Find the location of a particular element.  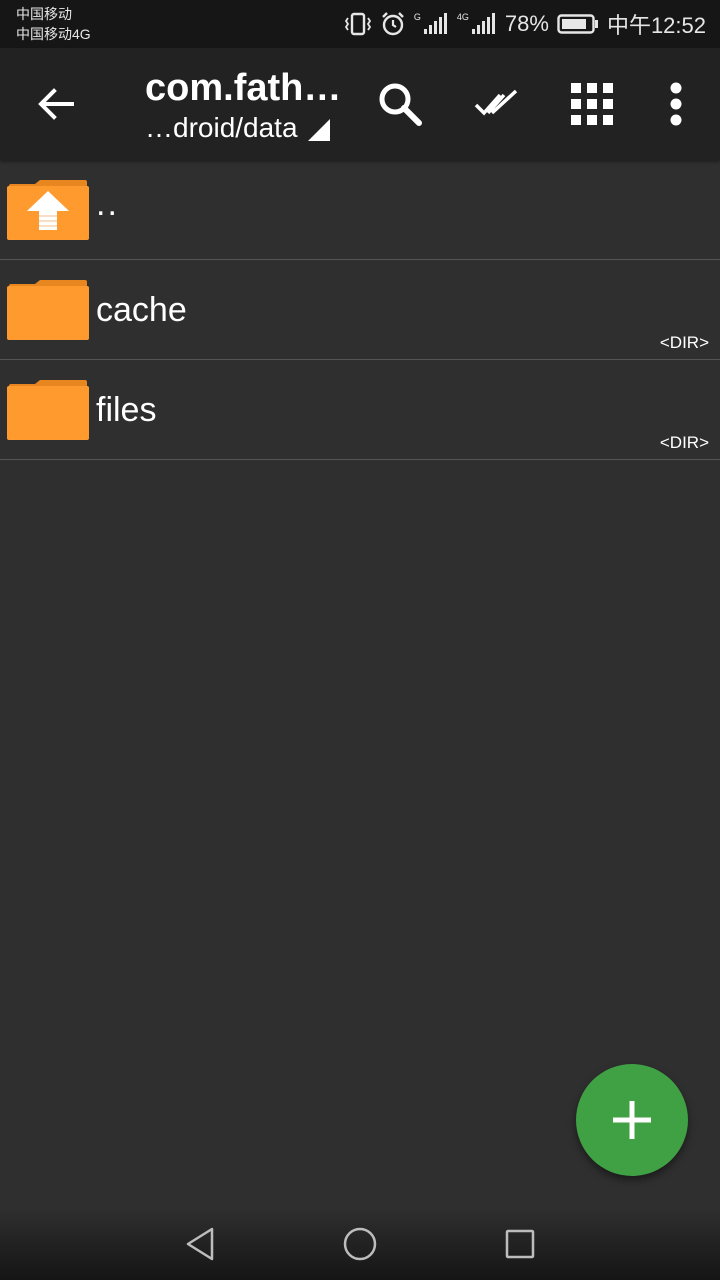

path-dropdown: …droid/data is located at coordinates (250, 128).